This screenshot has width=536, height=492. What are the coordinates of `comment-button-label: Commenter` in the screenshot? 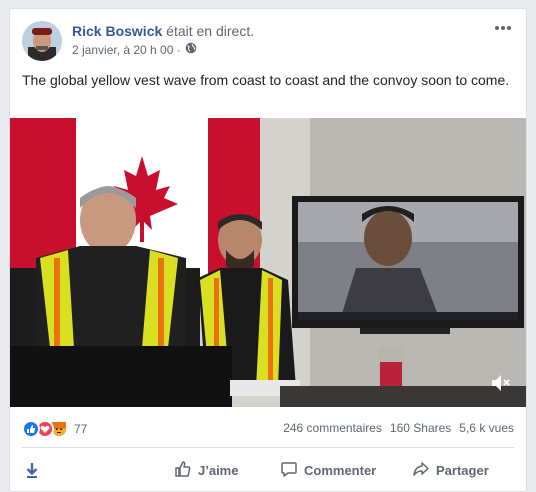 It's located at (340, 470).